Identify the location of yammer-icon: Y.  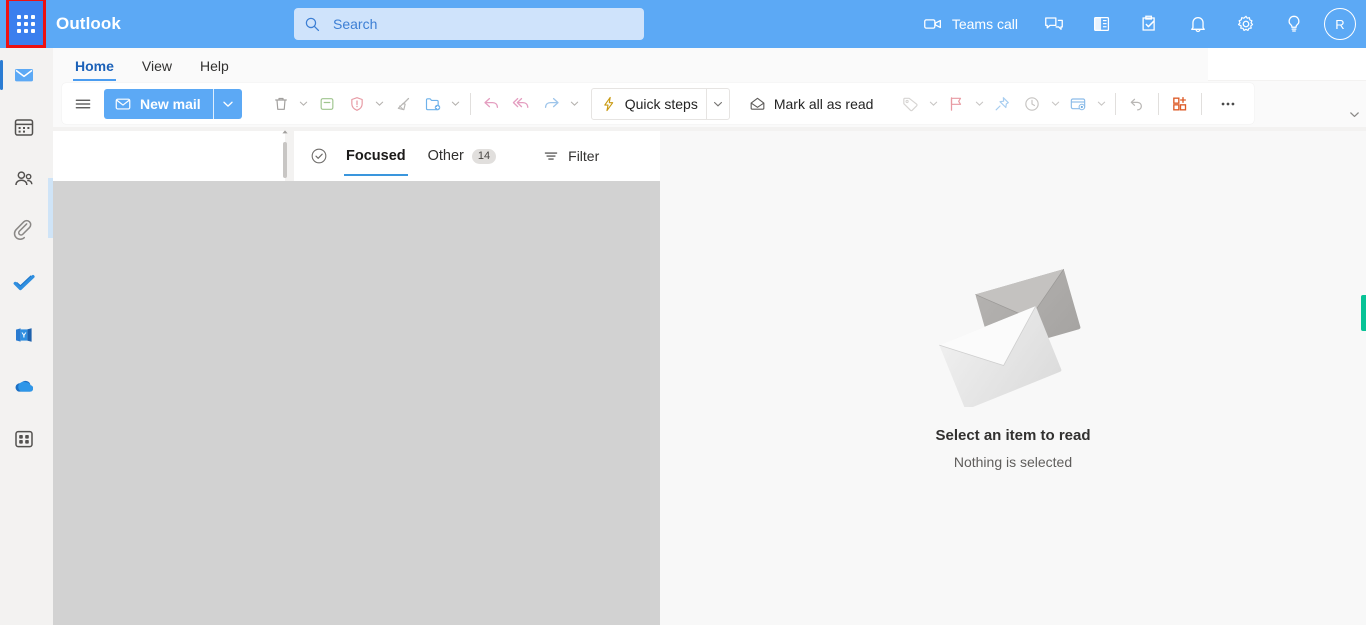
(24, 335).